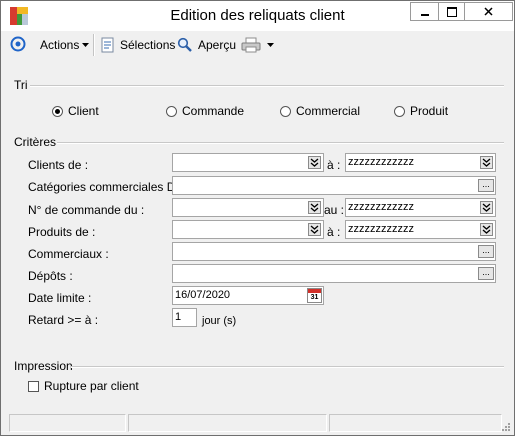 The height and width of the screenshot is (436, 515). I want to click on produits-label: Produits de :, so click(62, 232).